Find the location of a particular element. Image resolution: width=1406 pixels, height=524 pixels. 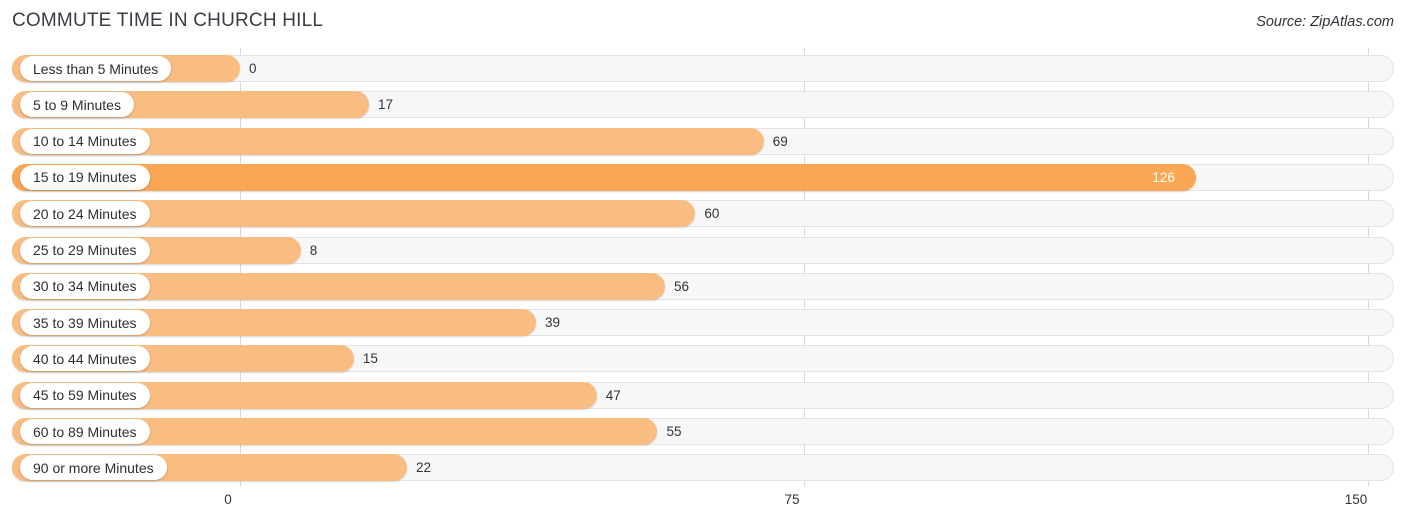

category-label: 40 to 44 Minutes is located at coordinates (85, 359).